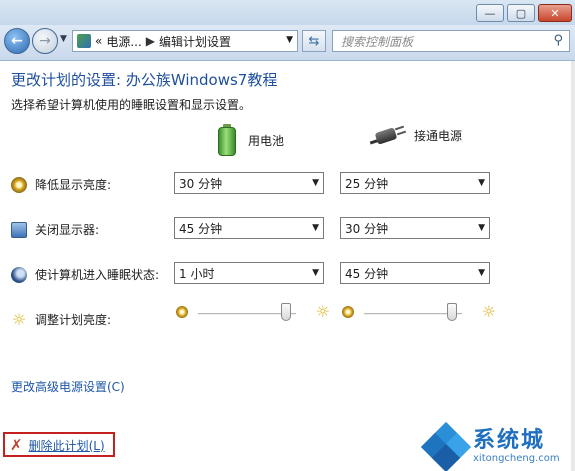  What do you see at coordinates (249, 228) in the screenshot?
I see `display-off-battery-select: 45 分钟 ▼` at bounding box center [249, 228].